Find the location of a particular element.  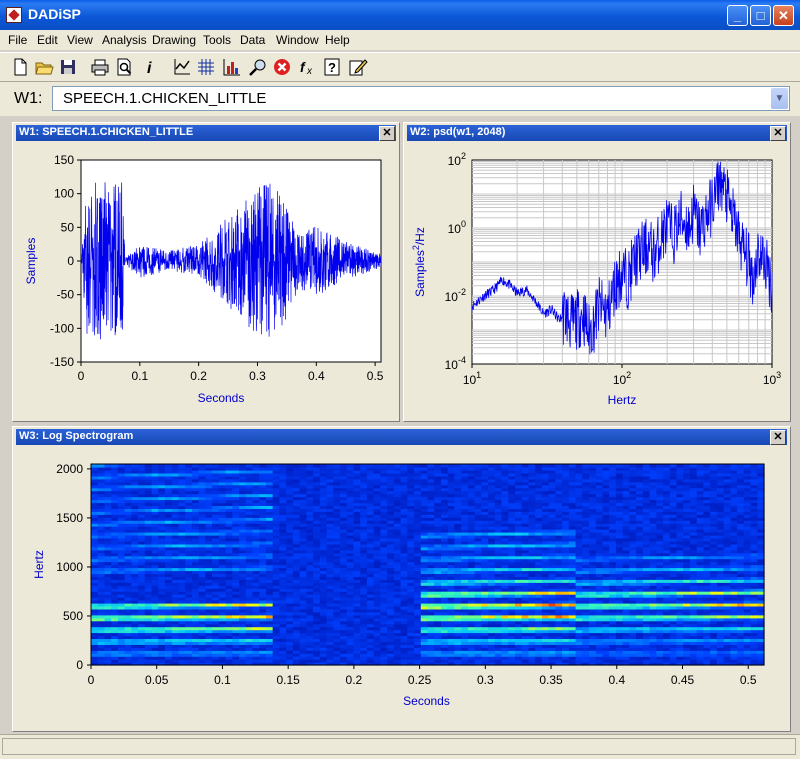

w1-ytick-label: -100 is located at coordinates (62, 328).